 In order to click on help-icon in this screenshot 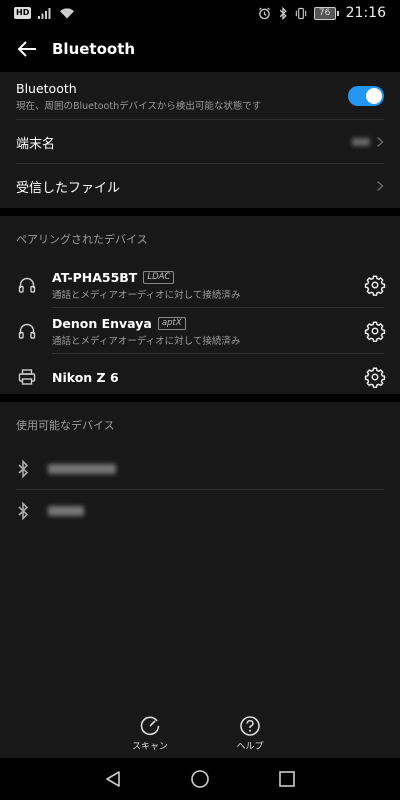, I will do `click(250, 725)`.